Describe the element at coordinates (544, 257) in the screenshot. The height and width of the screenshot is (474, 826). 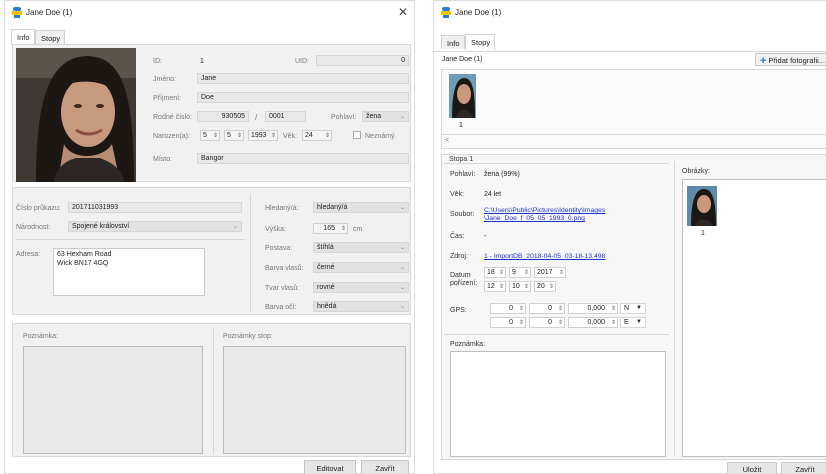
I see `zdroj-link: 1 - ImportDB_2018-04-05_03-18-13.498` at that location.